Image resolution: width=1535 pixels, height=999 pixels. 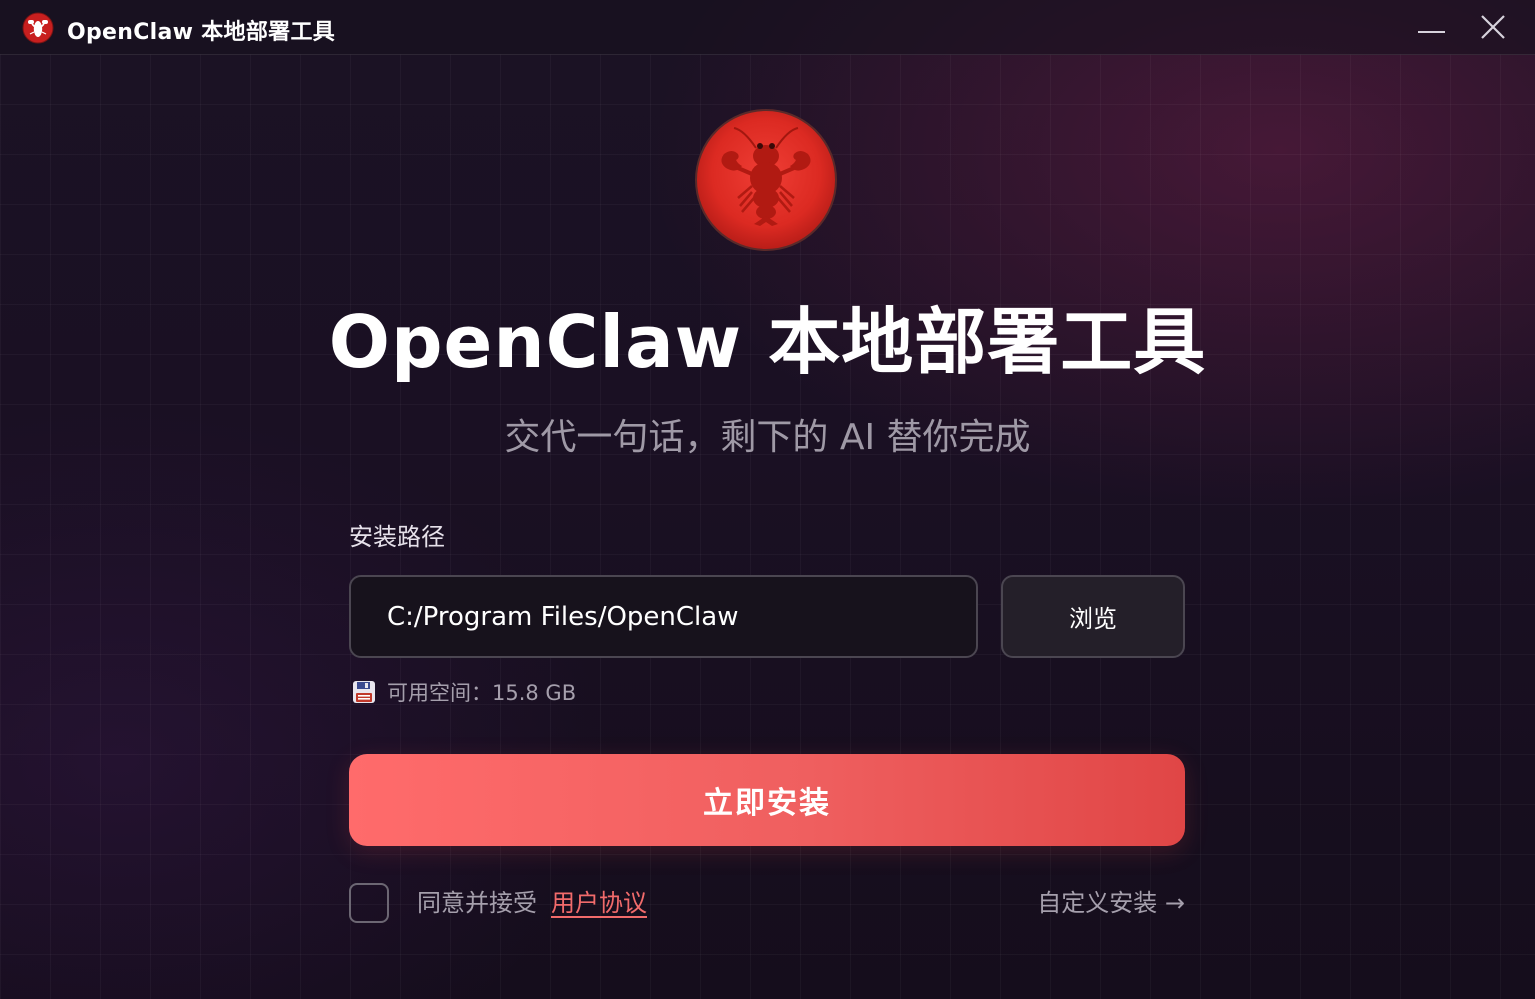 What do you see at coordinates (477, 903) in the screenshot?
I see `agreement-text: 同意并接受` at bounding box center [477, 903].